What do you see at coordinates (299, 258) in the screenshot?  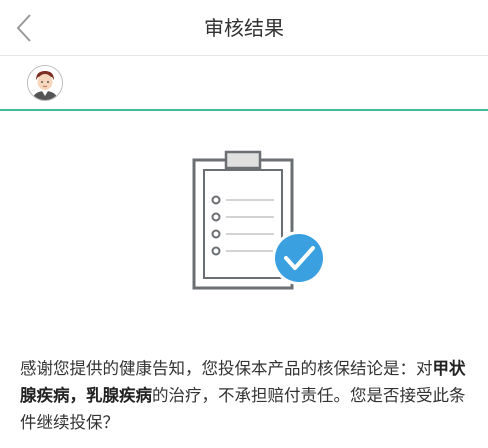 I see `check-badge-icon` at bounding box center [299, 258].